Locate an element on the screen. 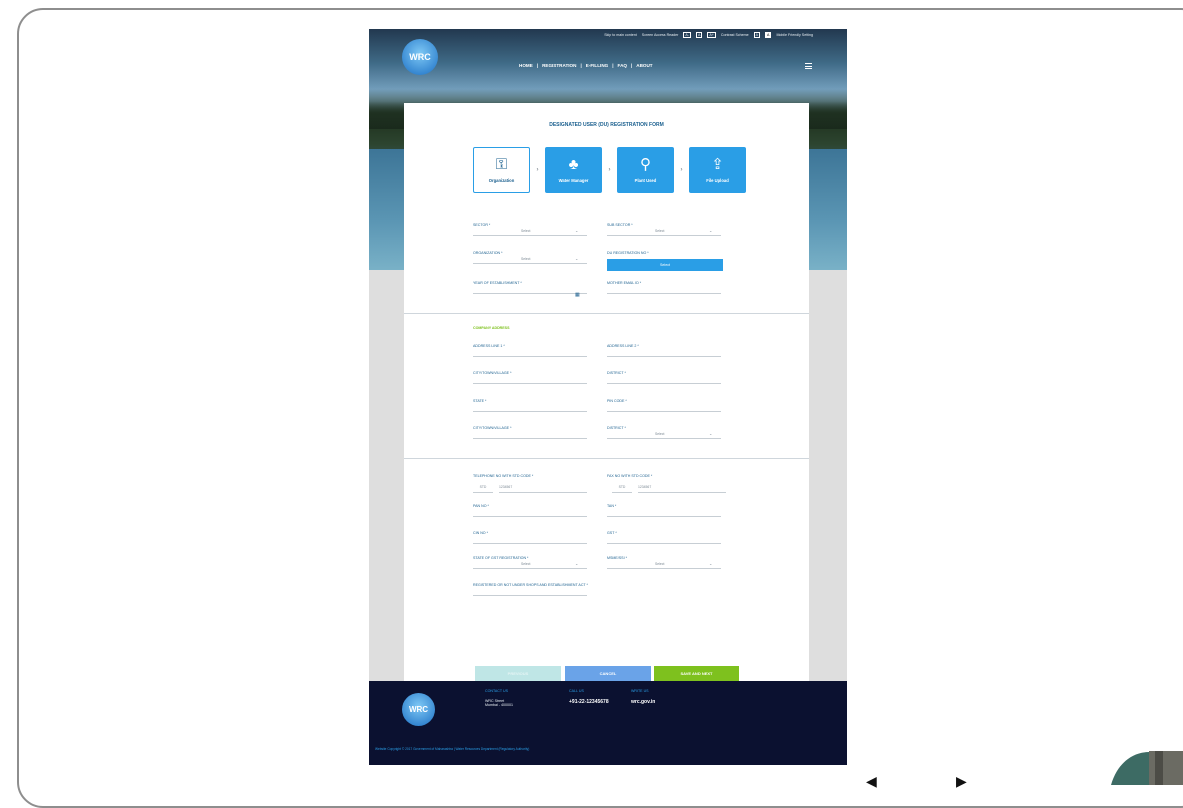  pan-field: PAN NO * is located at coordinates (530, 510).